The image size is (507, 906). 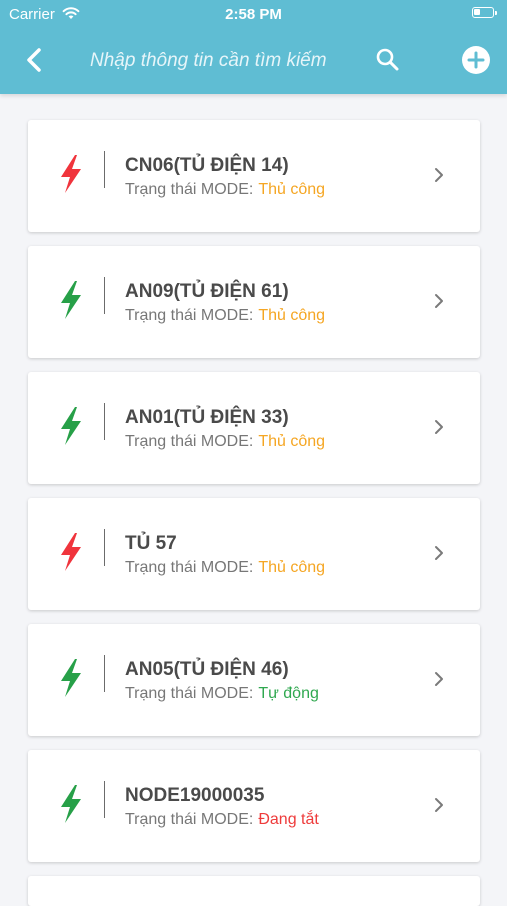 I want to click on mode-value: Tự động, so click(x=288, y=693).